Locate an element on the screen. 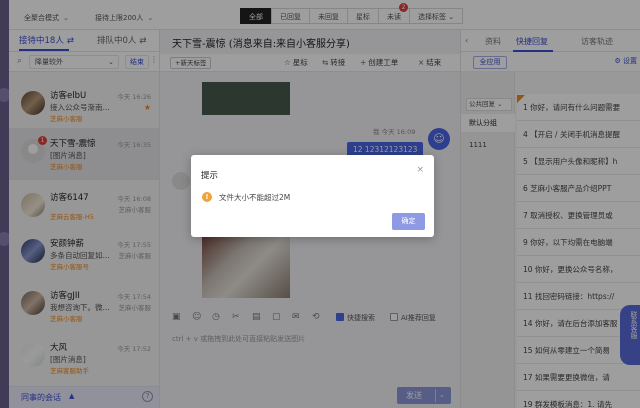 The height and width of the screenshot is (408, 640). warning-icon: ! is located at coordinates (207, 197).